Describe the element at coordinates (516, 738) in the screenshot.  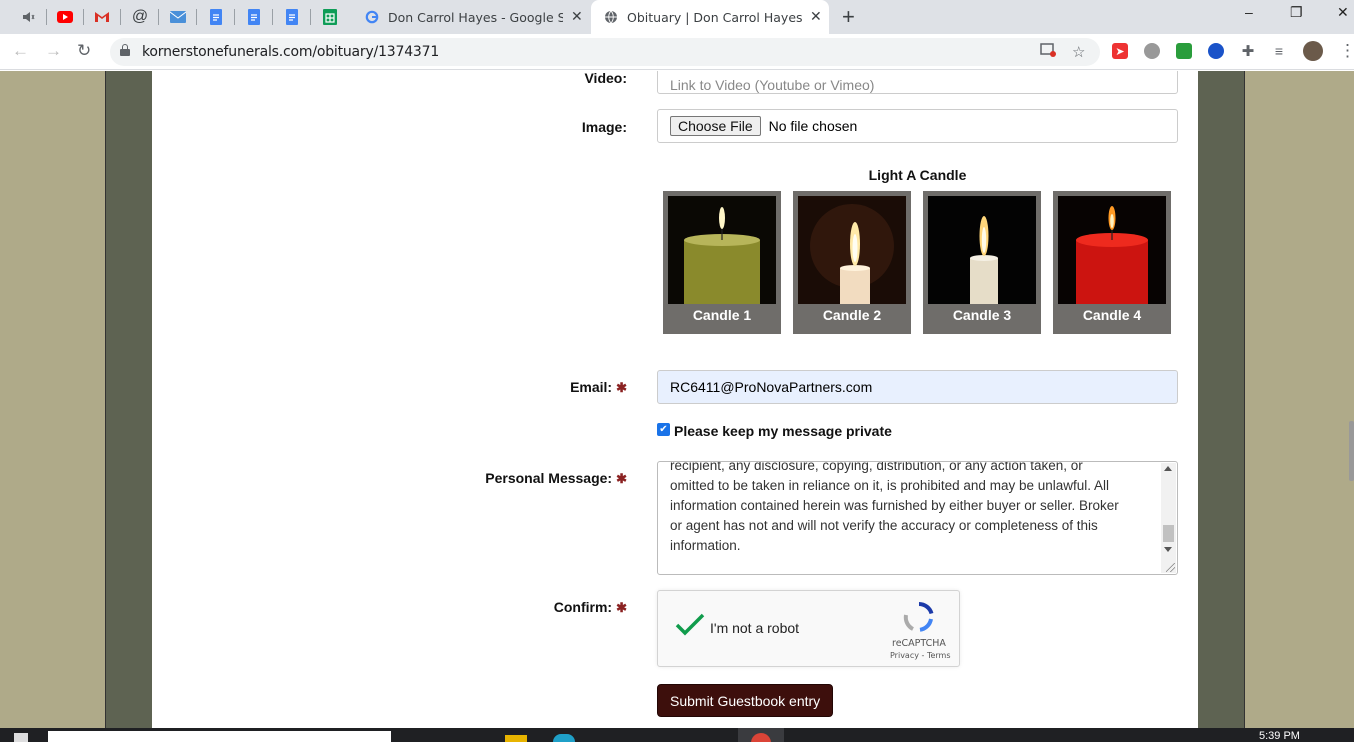
I see `file-explorer-icon` at that location.